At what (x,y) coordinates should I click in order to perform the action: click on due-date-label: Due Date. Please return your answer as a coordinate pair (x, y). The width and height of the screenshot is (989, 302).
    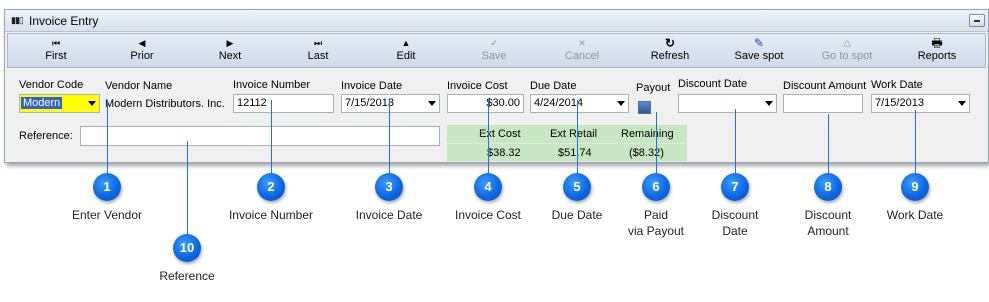
    Looking at the image, I should click on (553, 86).